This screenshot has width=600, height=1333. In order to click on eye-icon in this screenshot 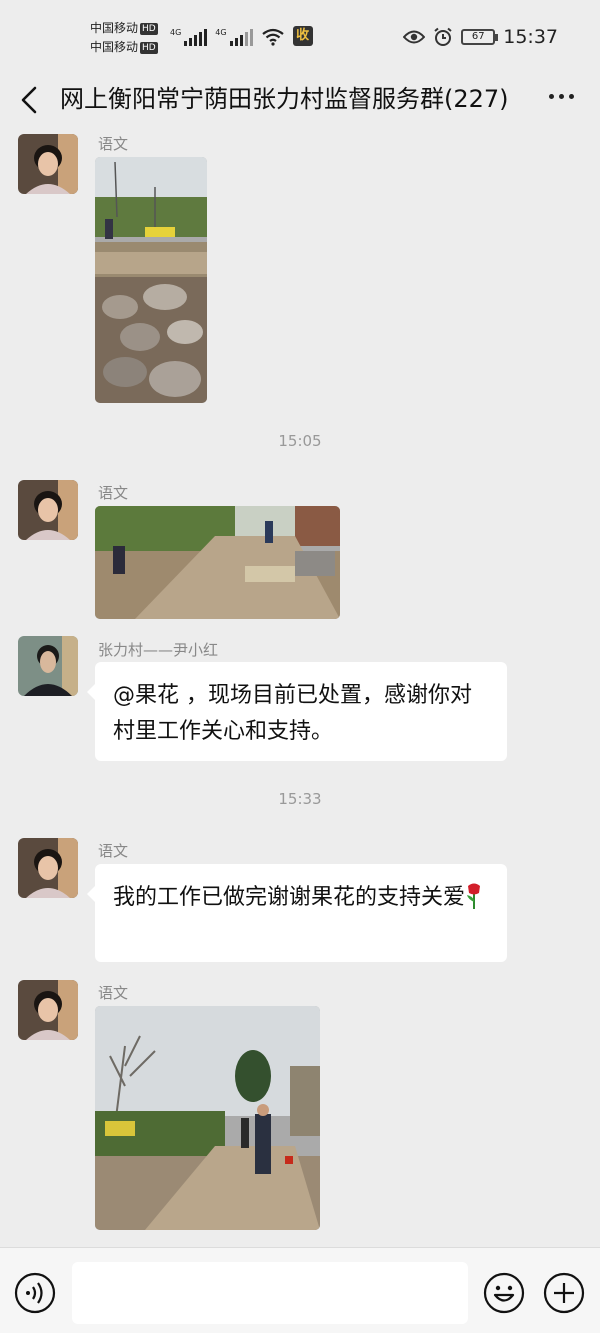, I will do `click(414, 37)`.